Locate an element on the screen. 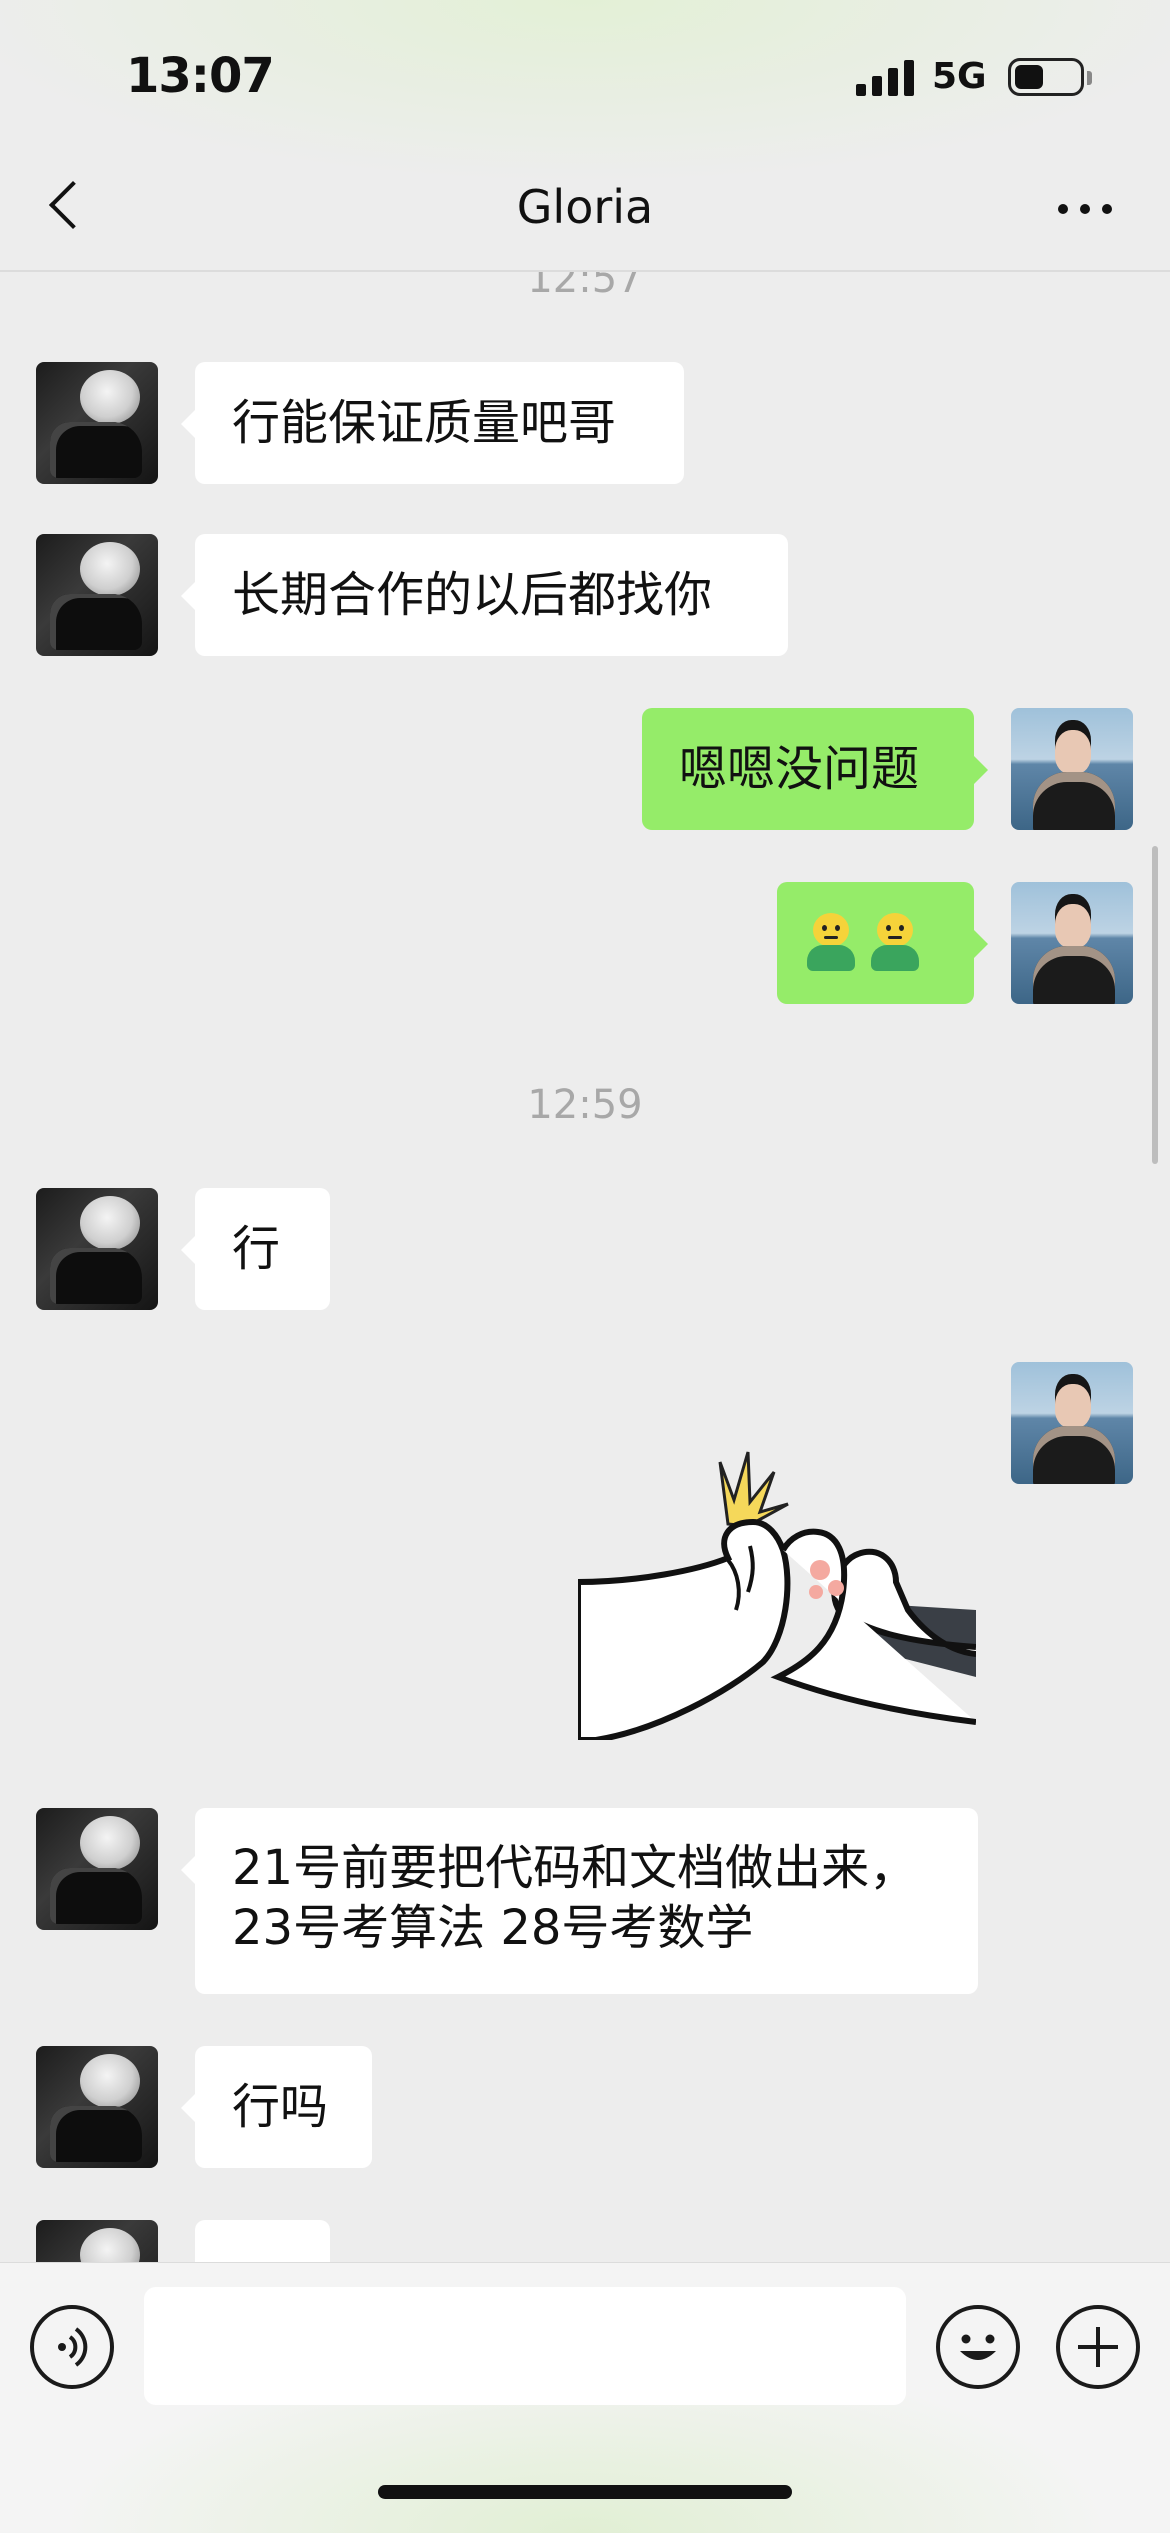 The image size is (1170, 2533). more-dots-icon is located at coordinates (1085, 208).